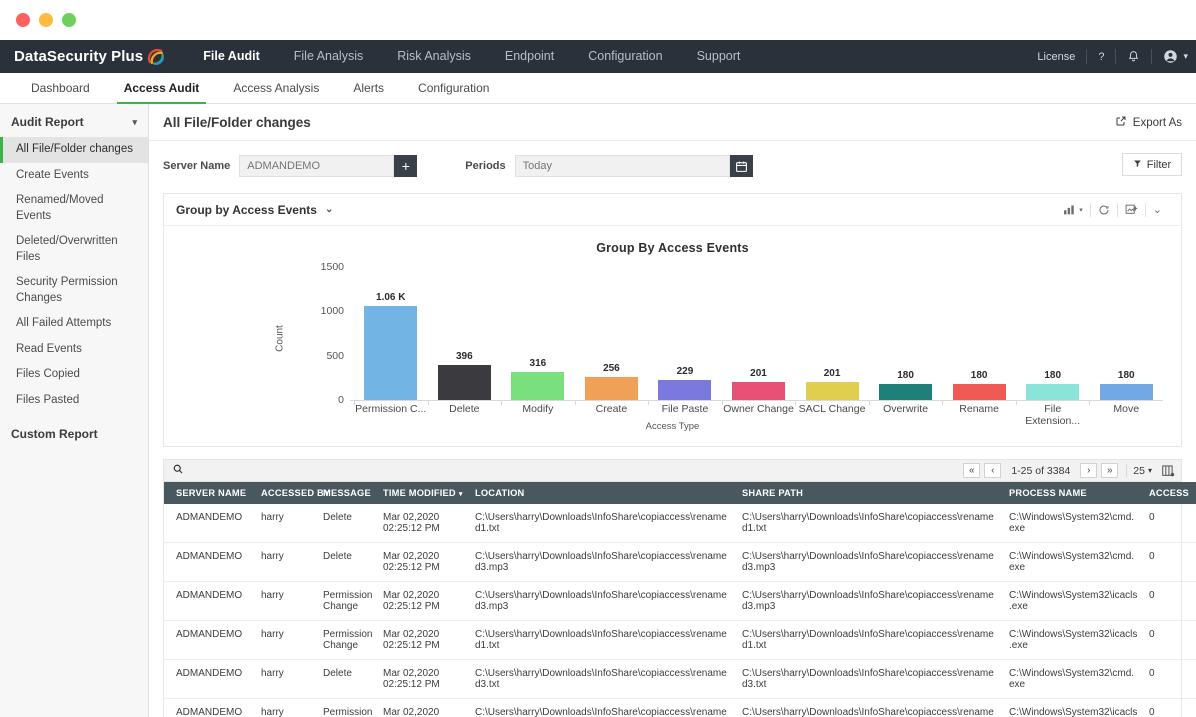 The image size is (1196, 717). I want to click on subnav-item-dashboard: Dashboard, so click(60, 88).